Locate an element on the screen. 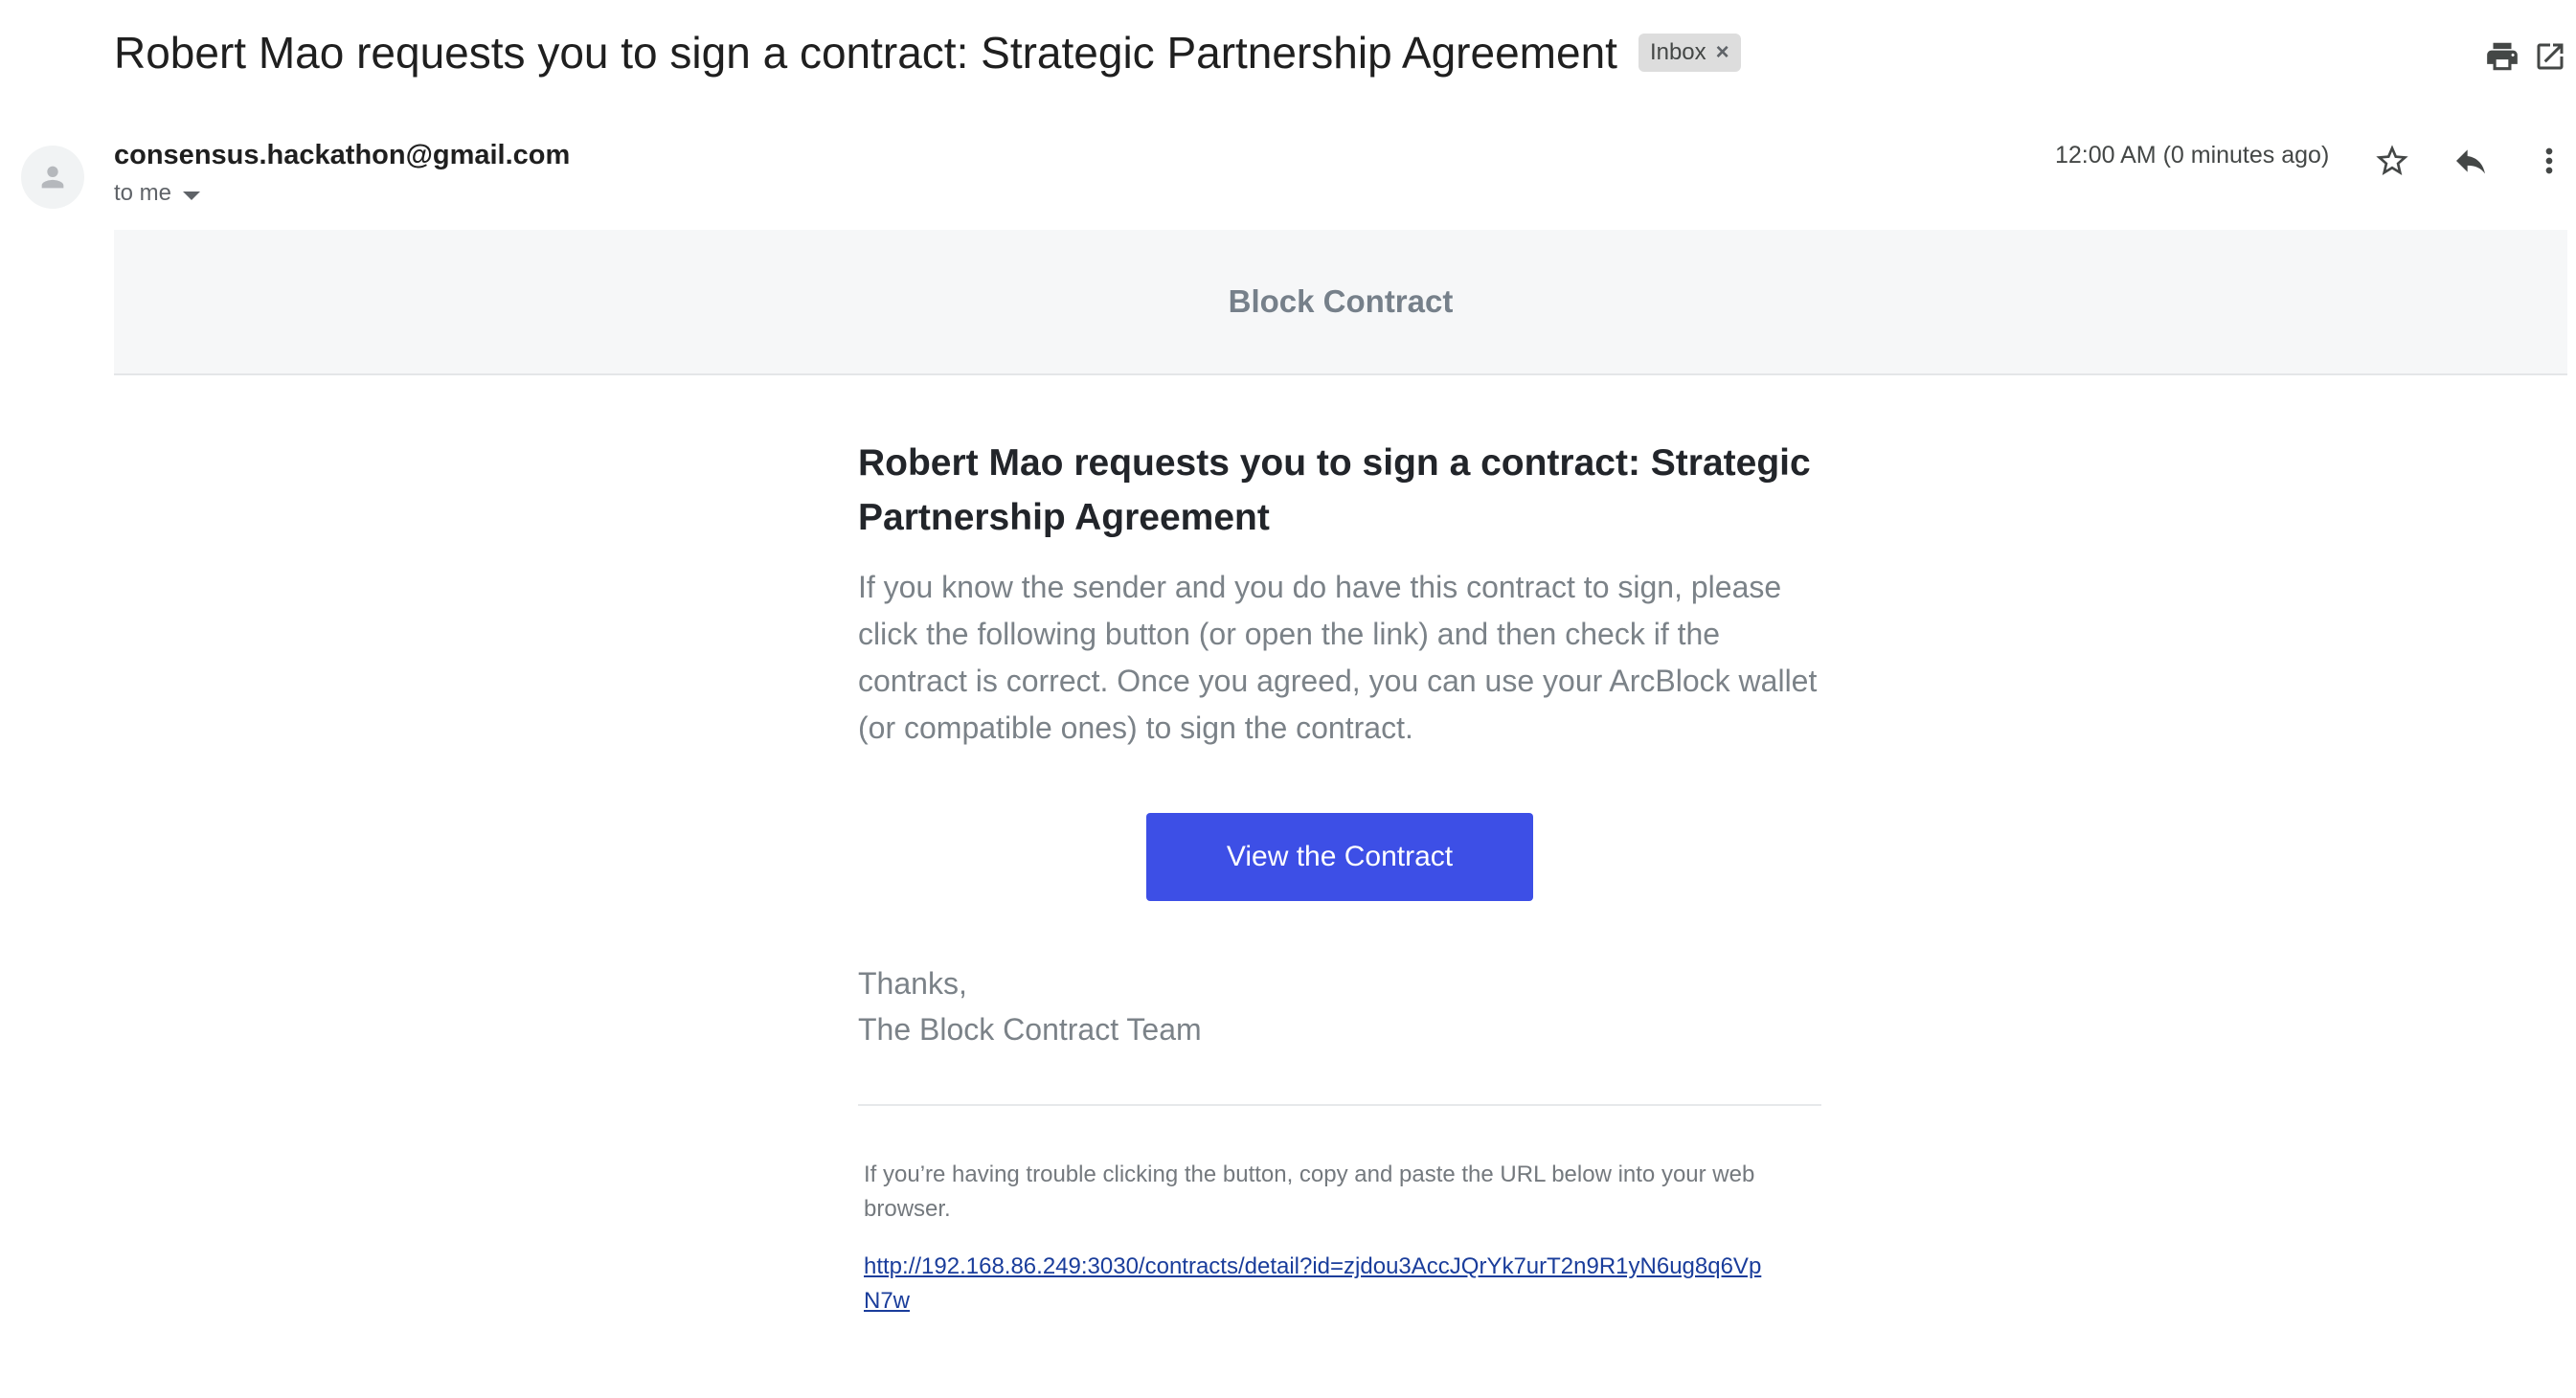  recipient-details: to me is located at coordinates (157, 193).